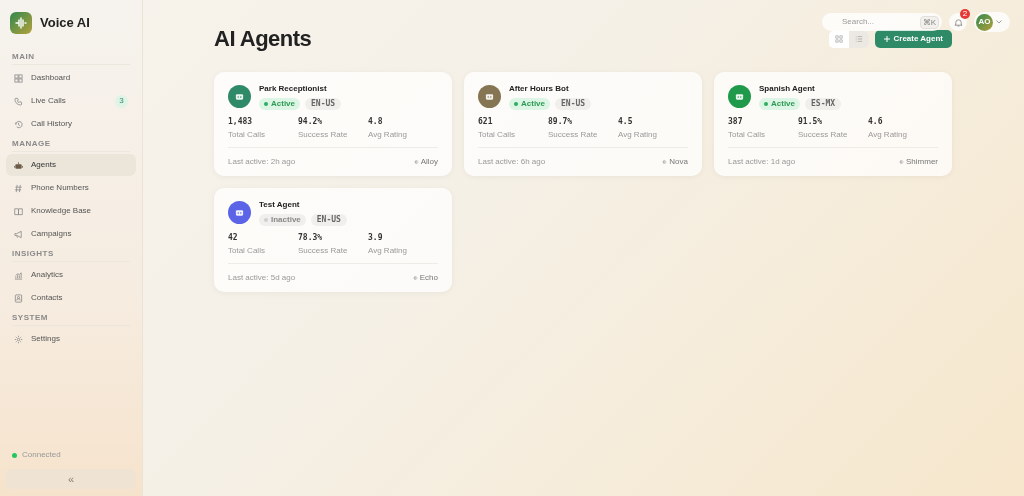  Describe the element at coordinates (262, 162) in the screenshot. I see `last-active-text: Last active: 2h ago` at that location.